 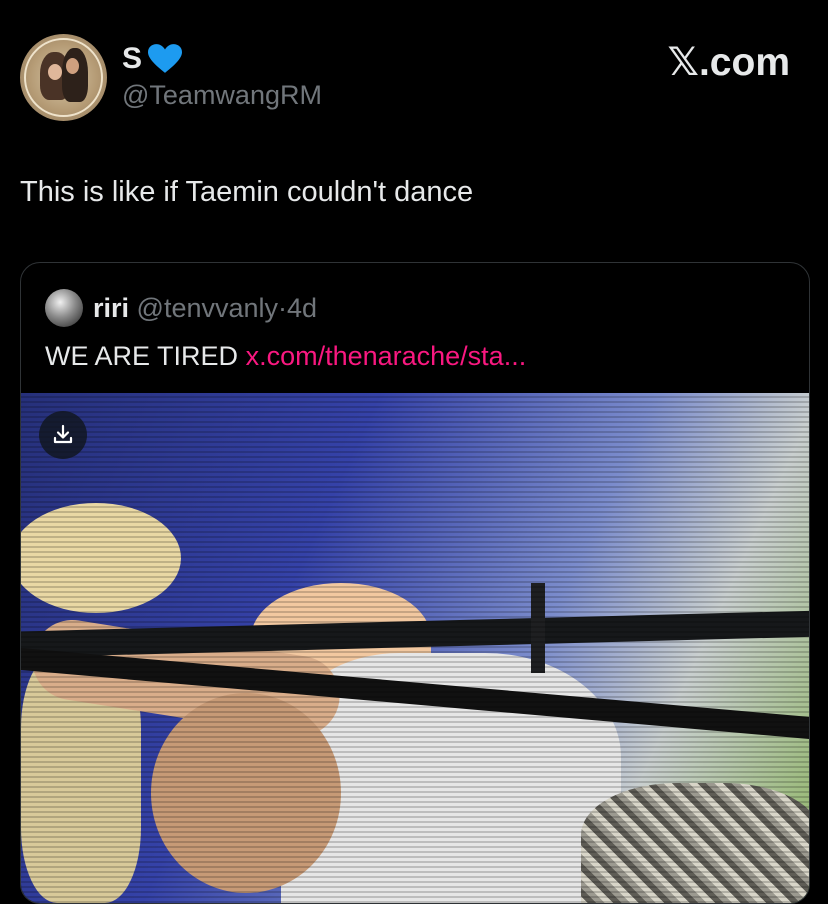 I want to click on quoted-tweet-header: riri @tenvvanly·4d, so click(x=205, y=308).